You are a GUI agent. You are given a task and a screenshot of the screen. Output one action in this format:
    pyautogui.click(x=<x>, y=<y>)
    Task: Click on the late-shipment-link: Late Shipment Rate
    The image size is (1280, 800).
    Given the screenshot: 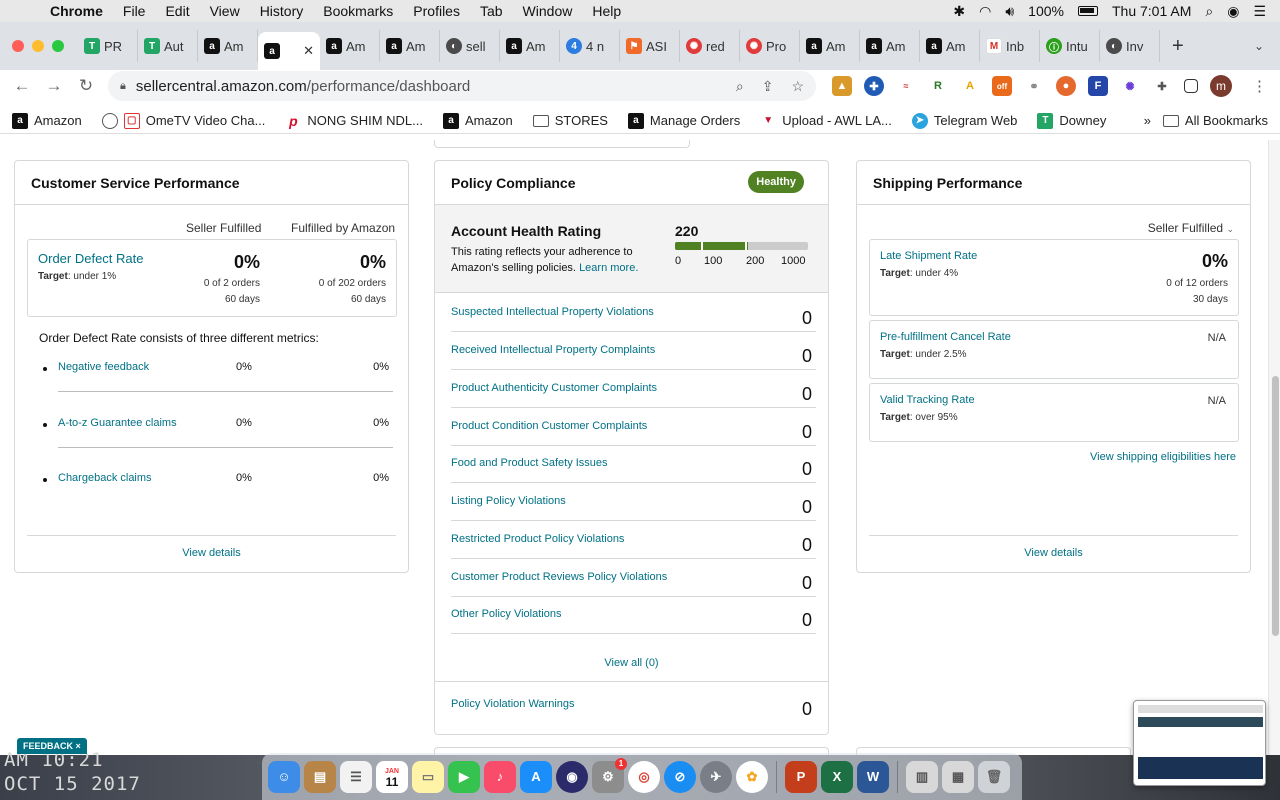 What is the action you would take?
    pyautogui.click(x=928, y=256)
    